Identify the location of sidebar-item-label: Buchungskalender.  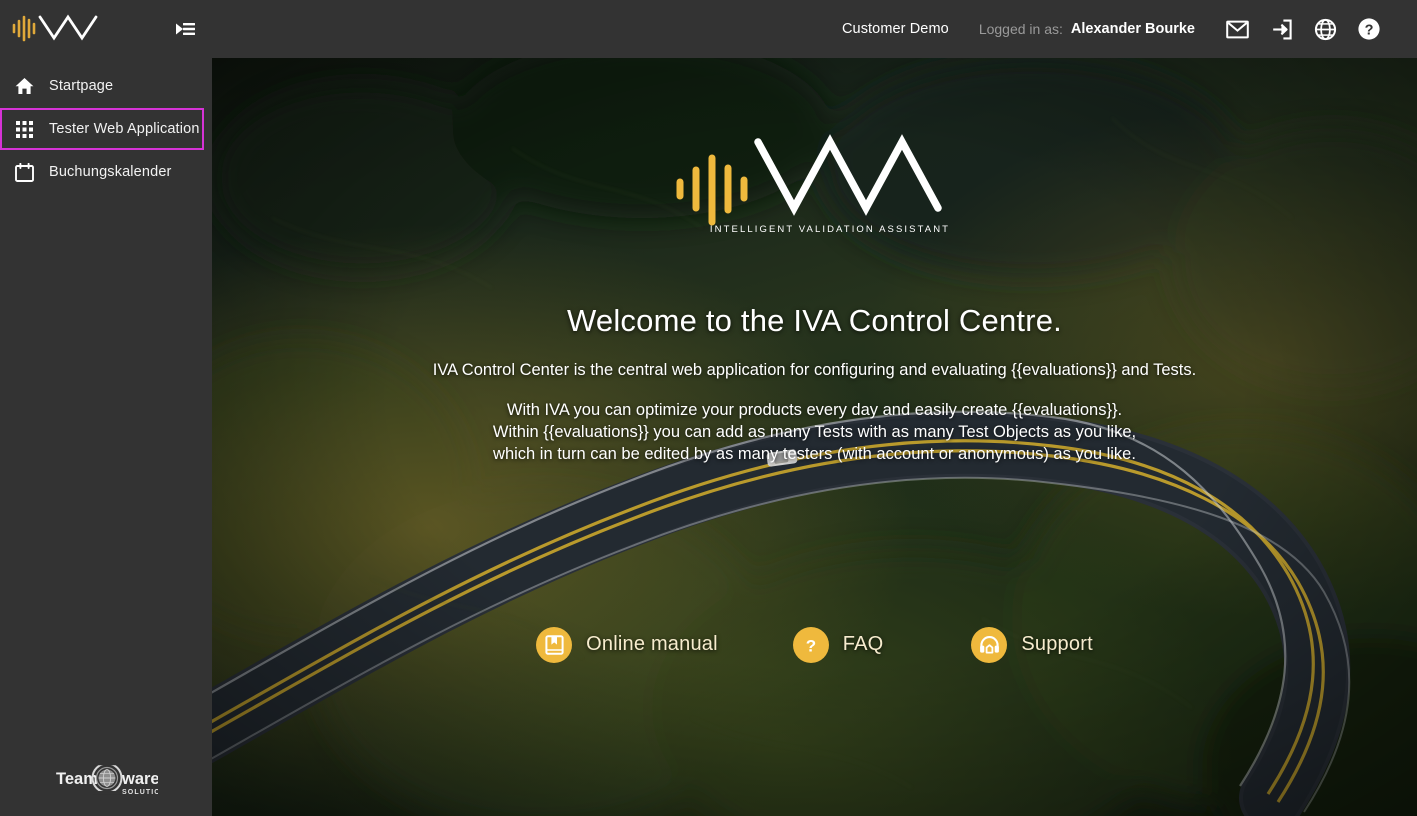
(110, 172).